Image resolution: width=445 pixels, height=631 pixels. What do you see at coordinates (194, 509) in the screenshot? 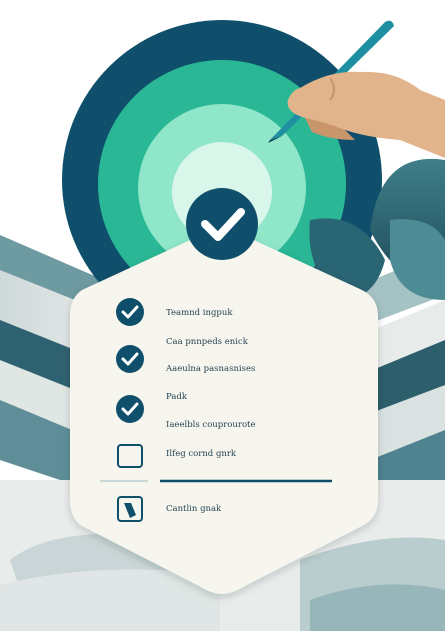
I see `checklist-item-label: Cantlin gnak` at bounding box center [194, 509].